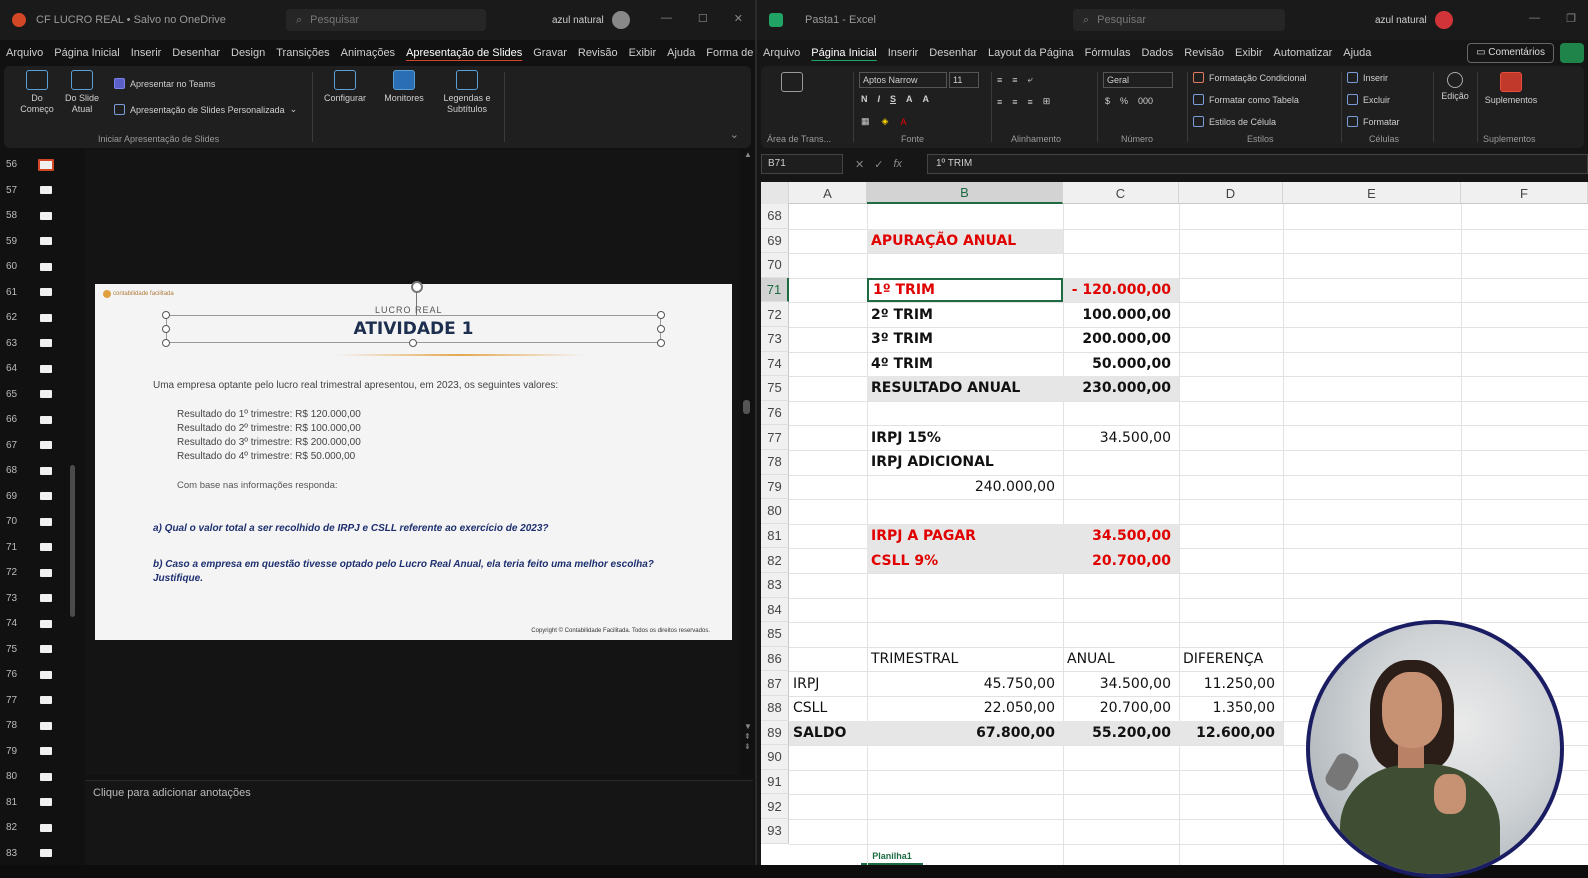 This screenshot has height=878, width=1588. What do you see at coordinates (31, 241) in the screenshot?
I see `slide-thumbnail: 59` at bounding box center [31, 241].